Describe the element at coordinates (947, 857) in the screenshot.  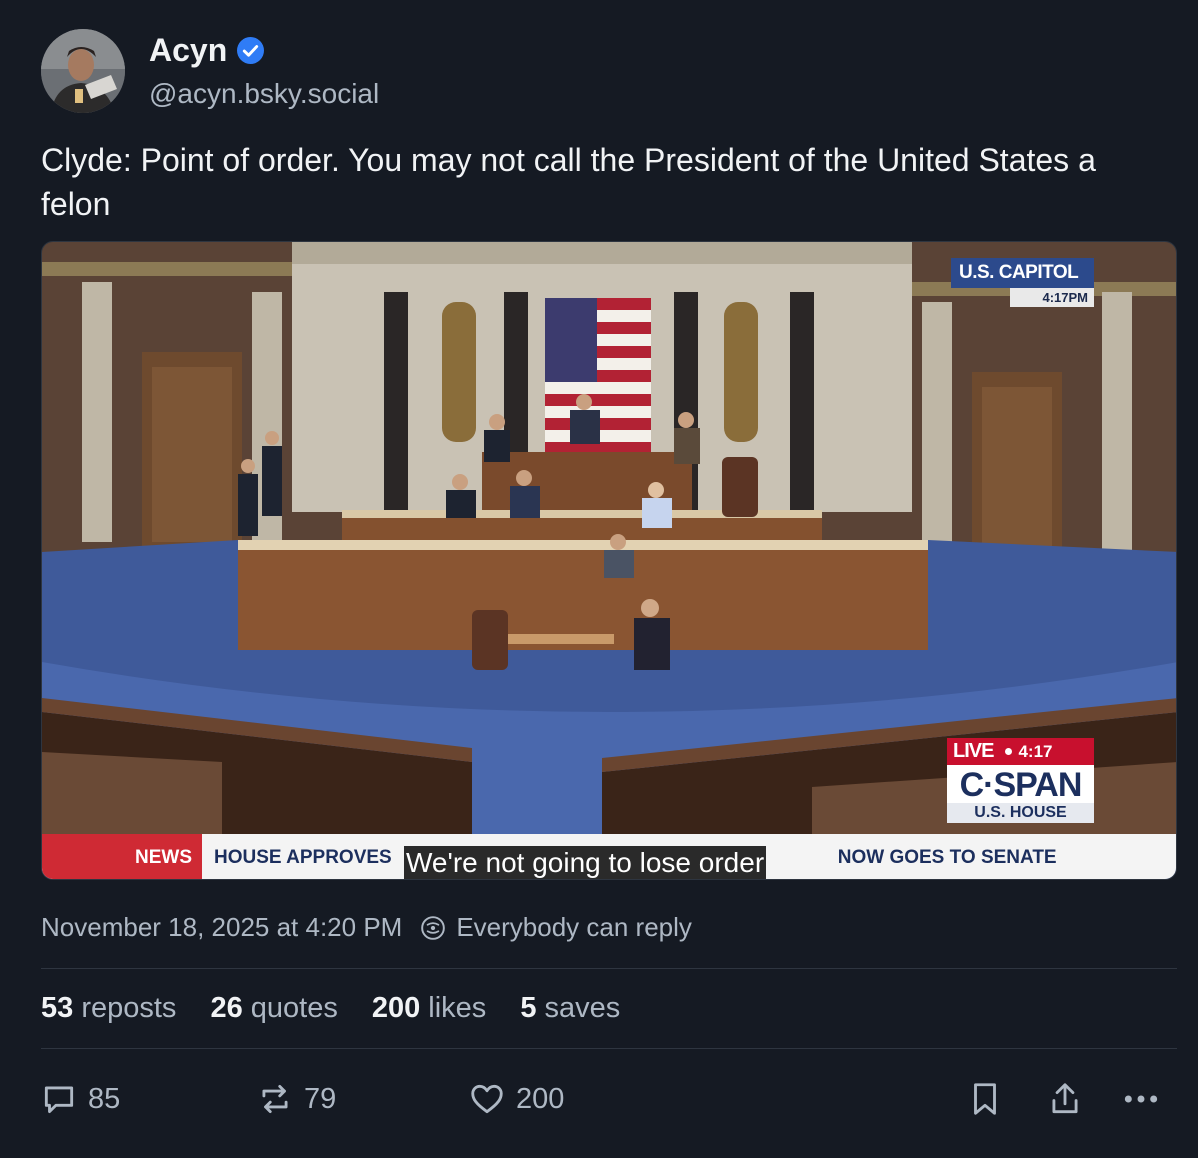
I see `ticker-headline-right: NOW GOES TO SENATE` at that location.